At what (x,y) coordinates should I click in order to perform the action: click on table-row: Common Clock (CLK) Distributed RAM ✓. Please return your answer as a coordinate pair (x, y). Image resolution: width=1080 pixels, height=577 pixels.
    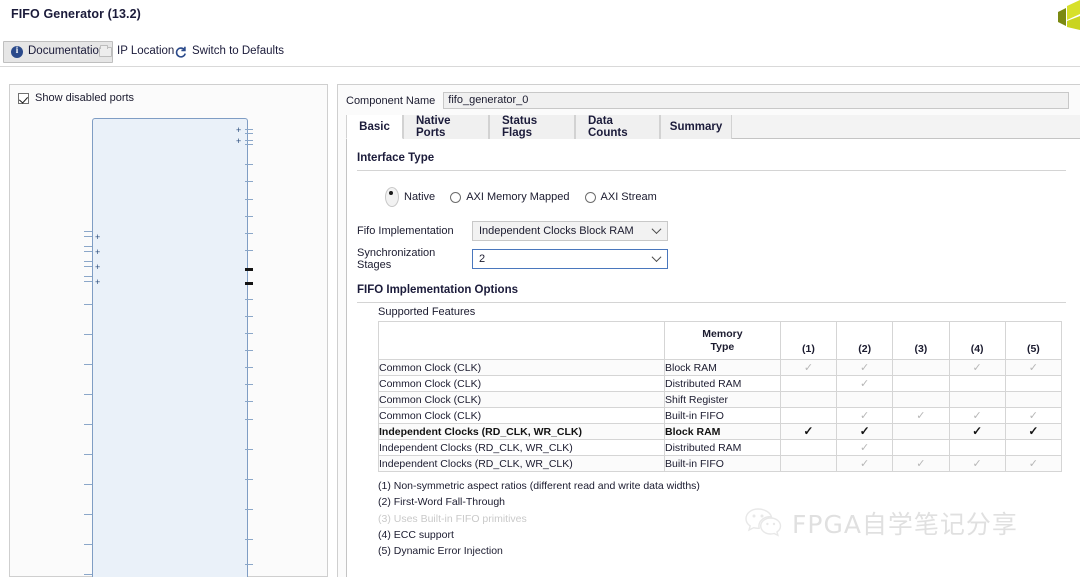
    Looking at the image, I should click on (720, 383).